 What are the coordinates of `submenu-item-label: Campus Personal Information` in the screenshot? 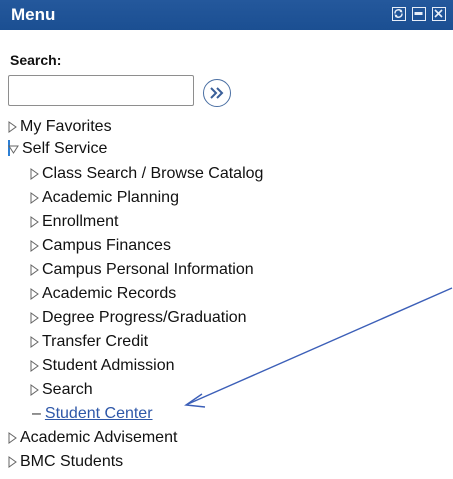 It's located at (148, 269).